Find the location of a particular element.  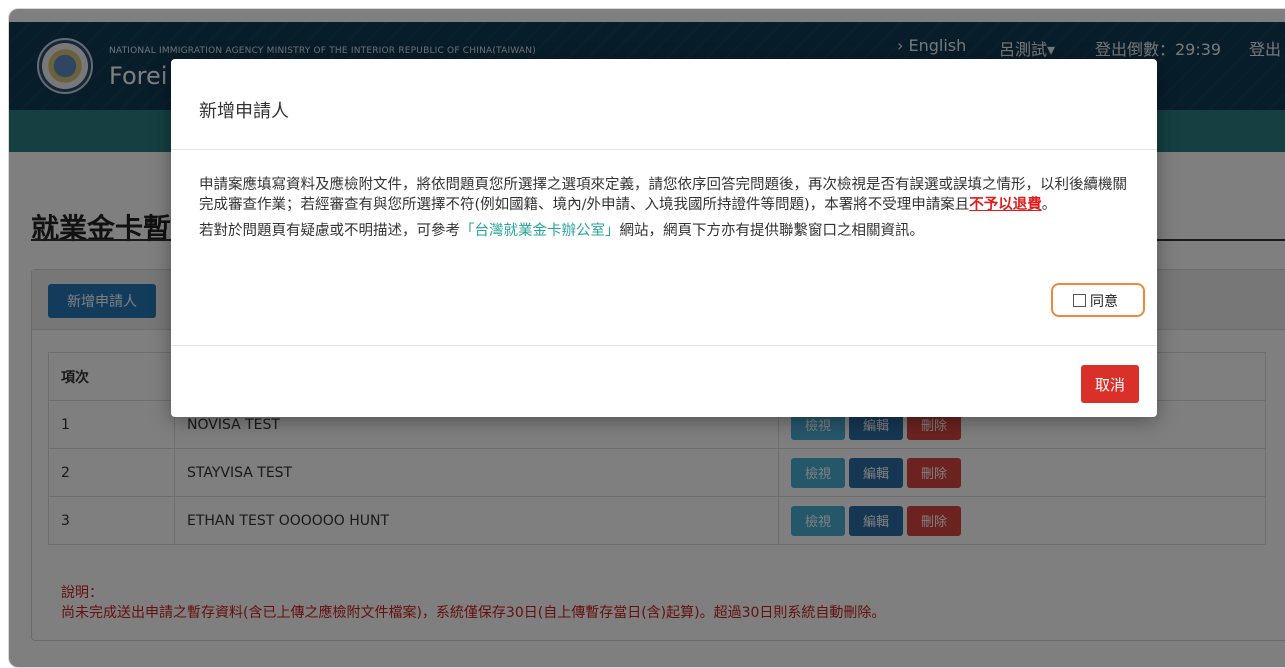

modal-footer-divider is located at coordinates (664, 345).